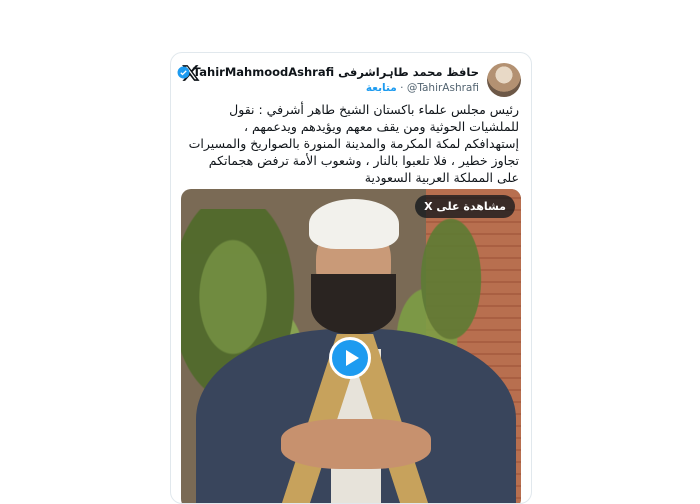  I want to click on avatar, so click(504, 80).